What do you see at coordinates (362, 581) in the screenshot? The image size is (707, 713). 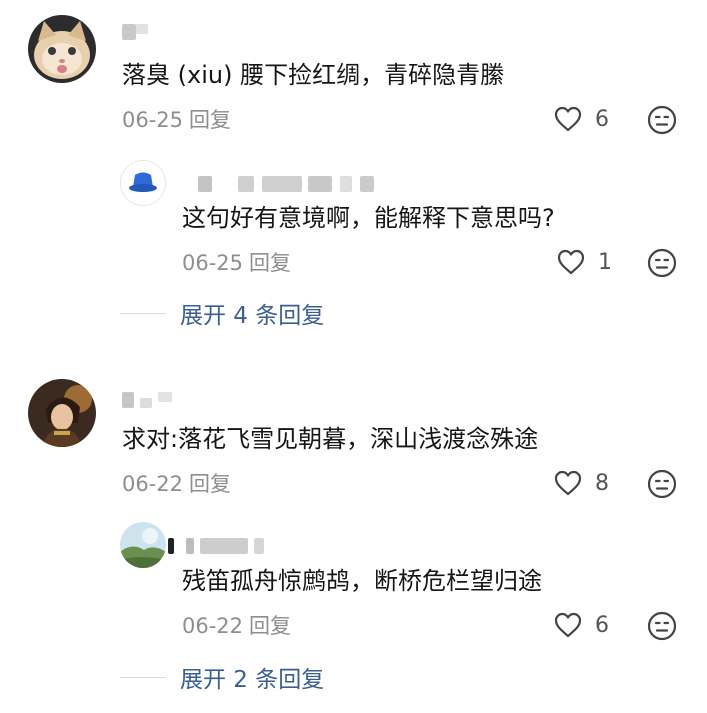 I see `reply-text: 残笛孤舟惊鹧鸪，断桥危栏望归途` at bounding box center [362, 581].